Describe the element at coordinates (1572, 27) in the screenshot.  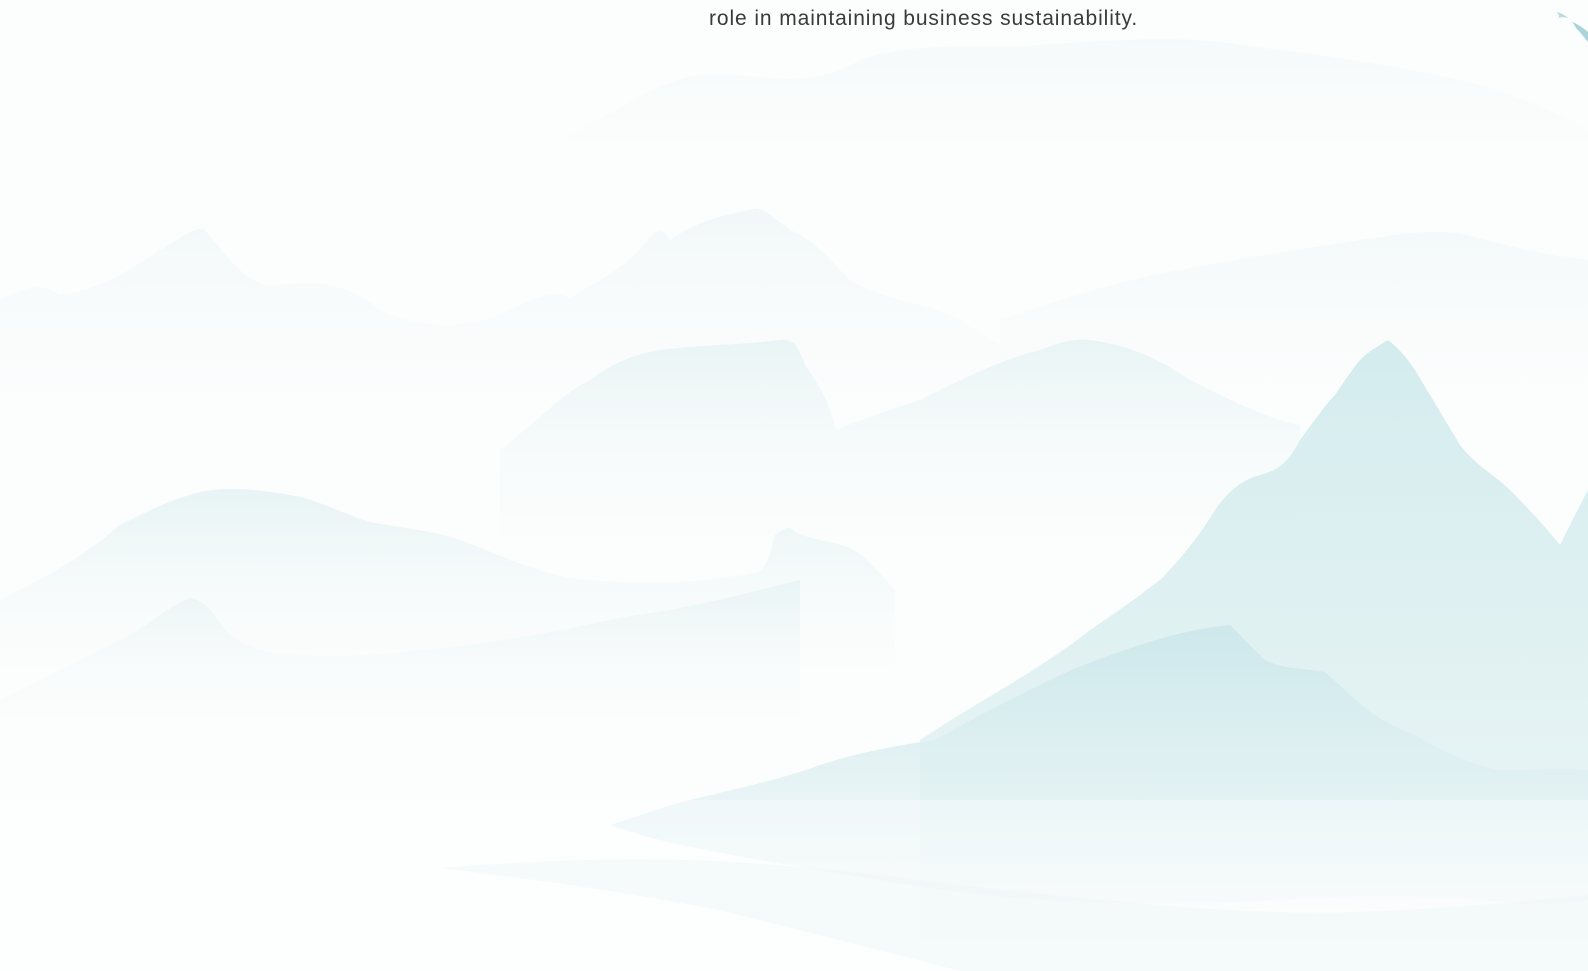
I see `bird-icon` at that location.